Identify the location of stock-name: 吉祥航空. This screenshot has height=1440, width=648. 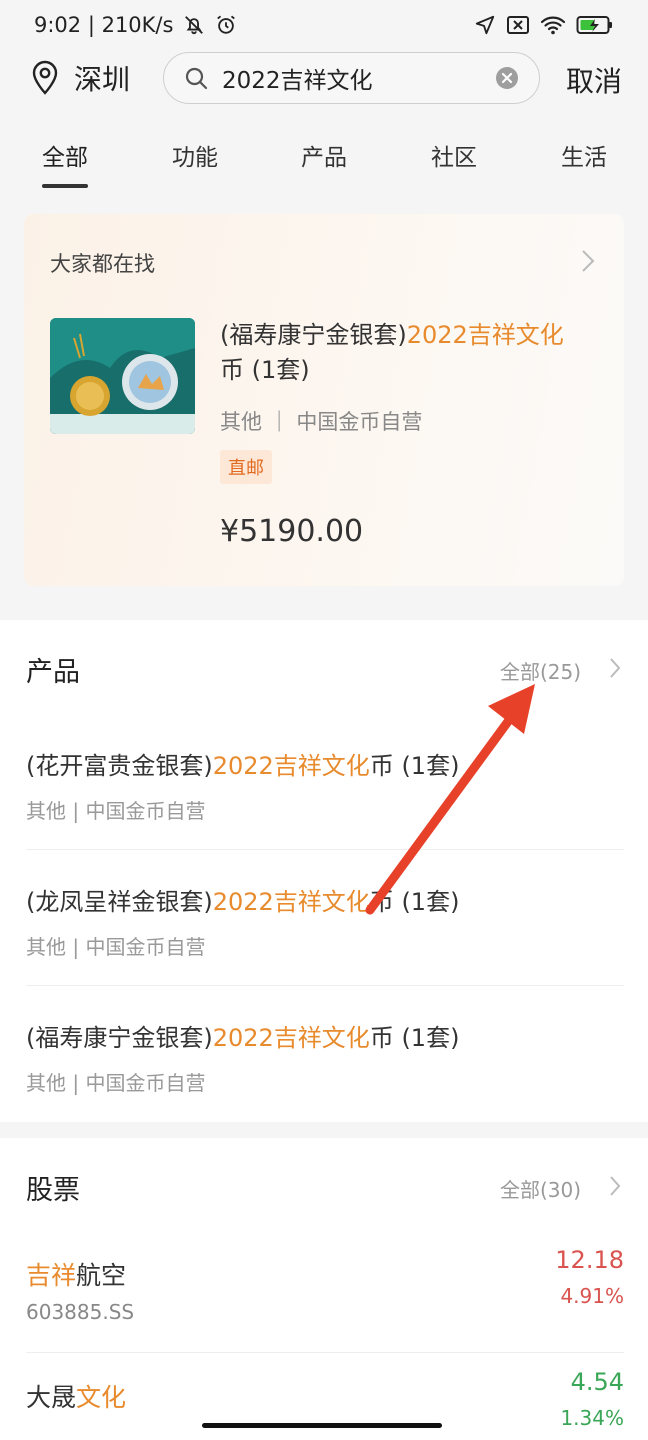
(76, 1275).